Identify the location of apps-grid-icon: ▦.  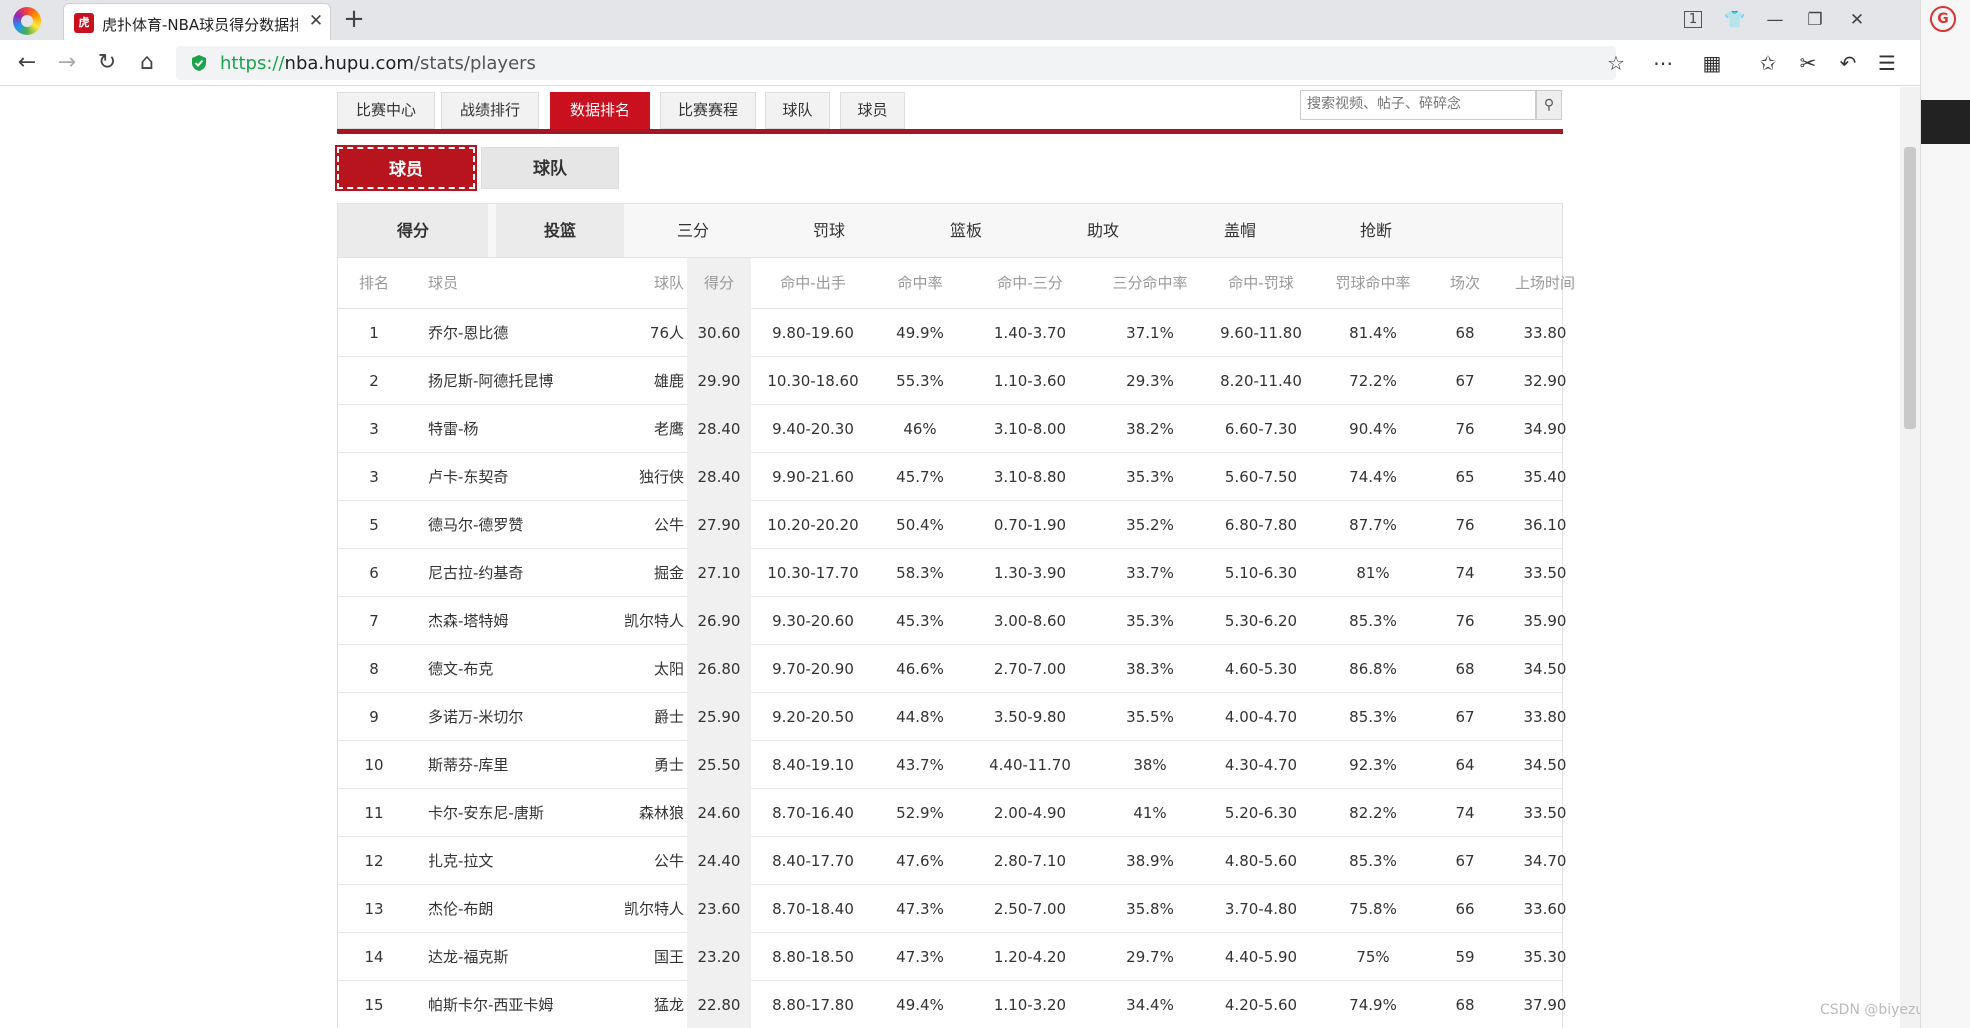
(1712, 63).